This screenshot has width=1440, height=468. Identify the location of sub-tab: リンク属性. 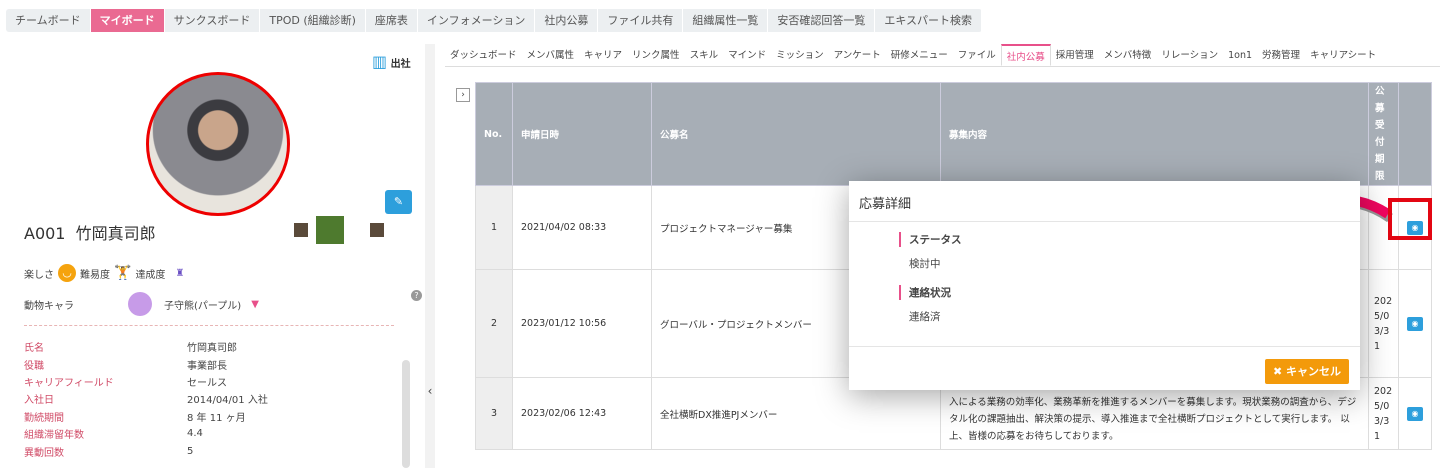
(656, 55).